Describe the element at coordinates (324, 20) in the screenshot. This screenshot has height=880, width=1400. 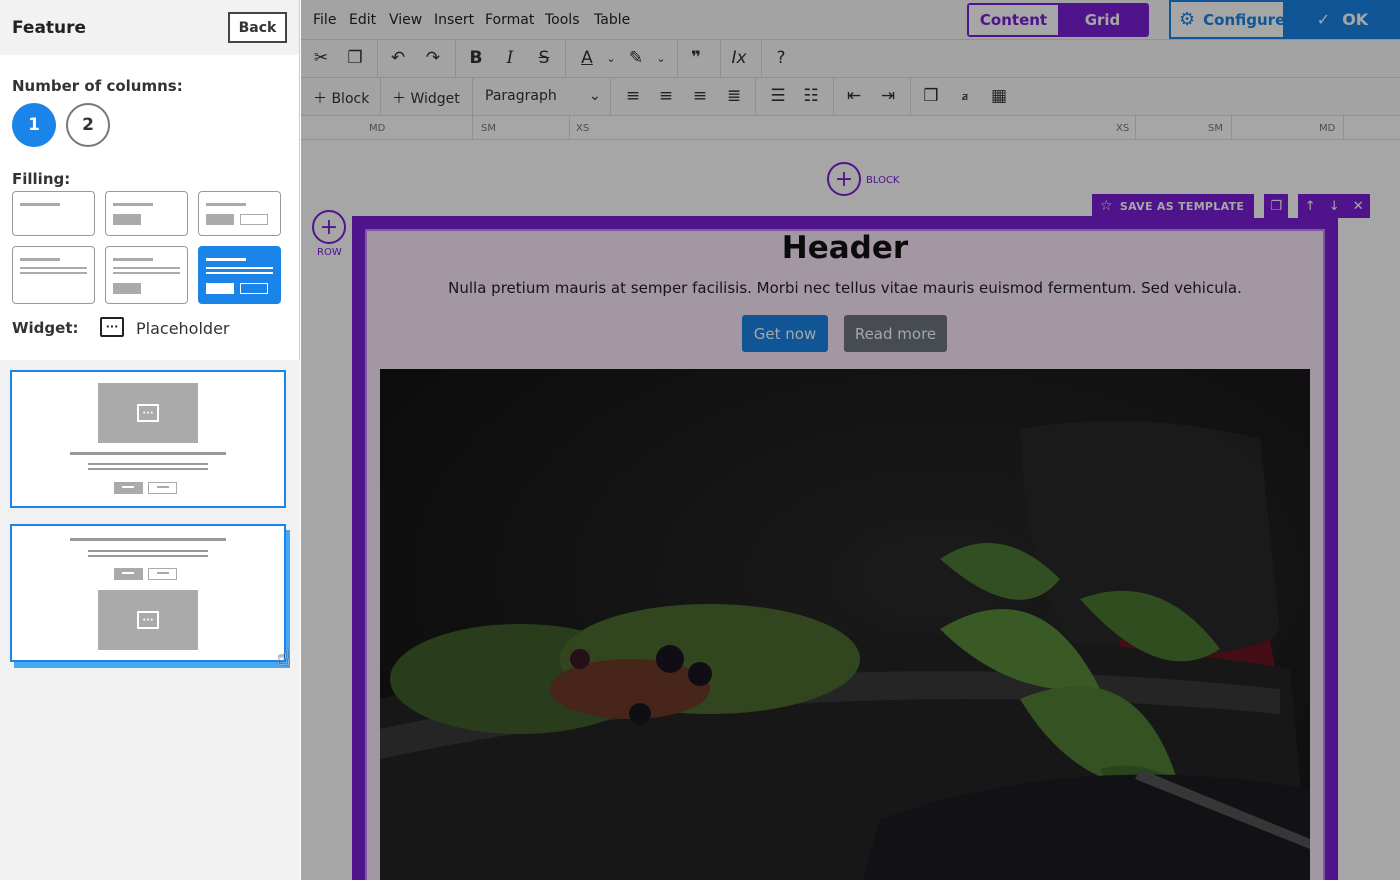
I see `menu-file: File` at that location.